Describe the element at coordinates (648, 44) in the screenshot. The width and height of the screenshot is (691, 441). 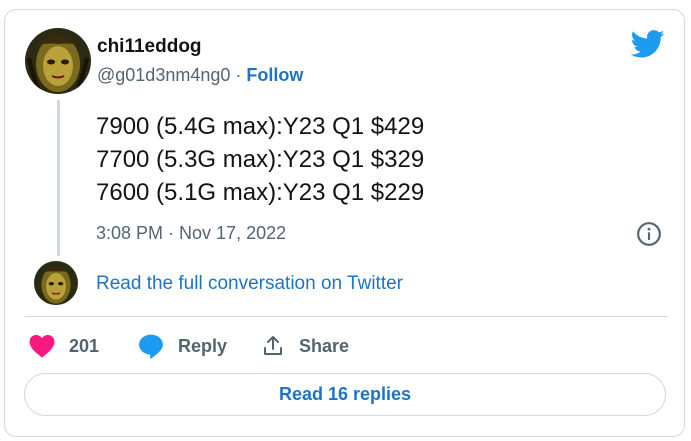
I see `twitter-bird-icon` at that location.